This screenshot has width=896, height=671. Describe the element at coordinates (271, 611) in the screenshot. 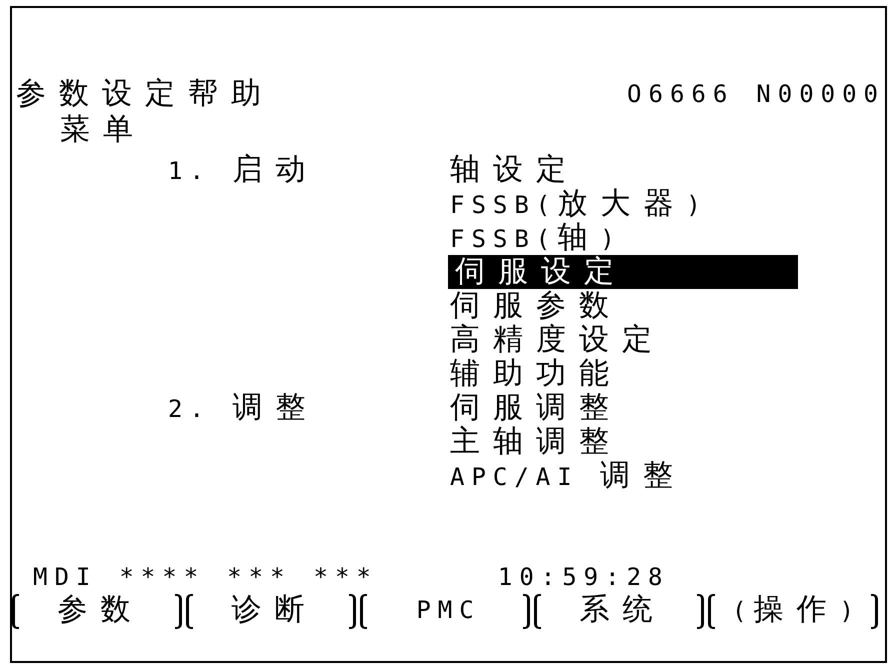

I see `soft-key: 诊断` at that location.